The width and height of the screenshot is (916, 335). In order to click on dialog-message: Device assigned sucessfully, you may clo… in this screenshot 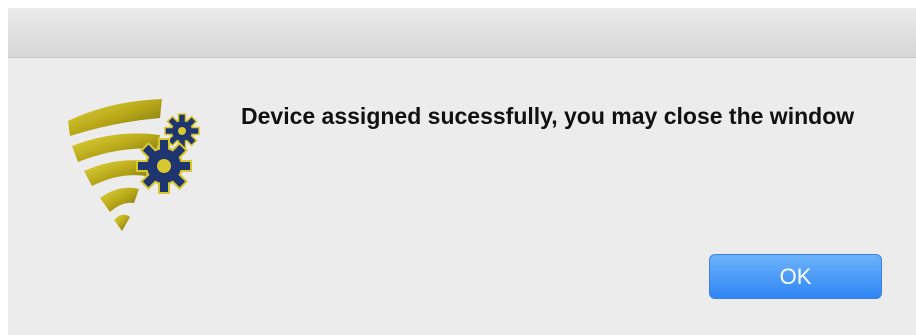, I will do `click(548, 116)`.